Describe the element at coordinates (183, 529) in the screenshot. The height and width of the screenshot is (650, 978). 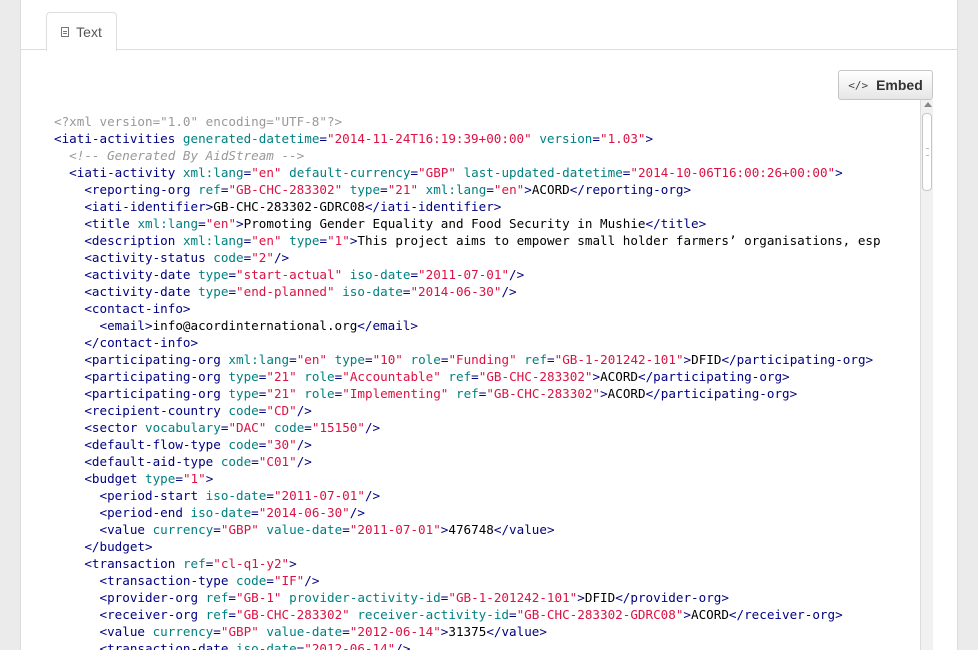
I see `code-token-attr: currency` at that location.